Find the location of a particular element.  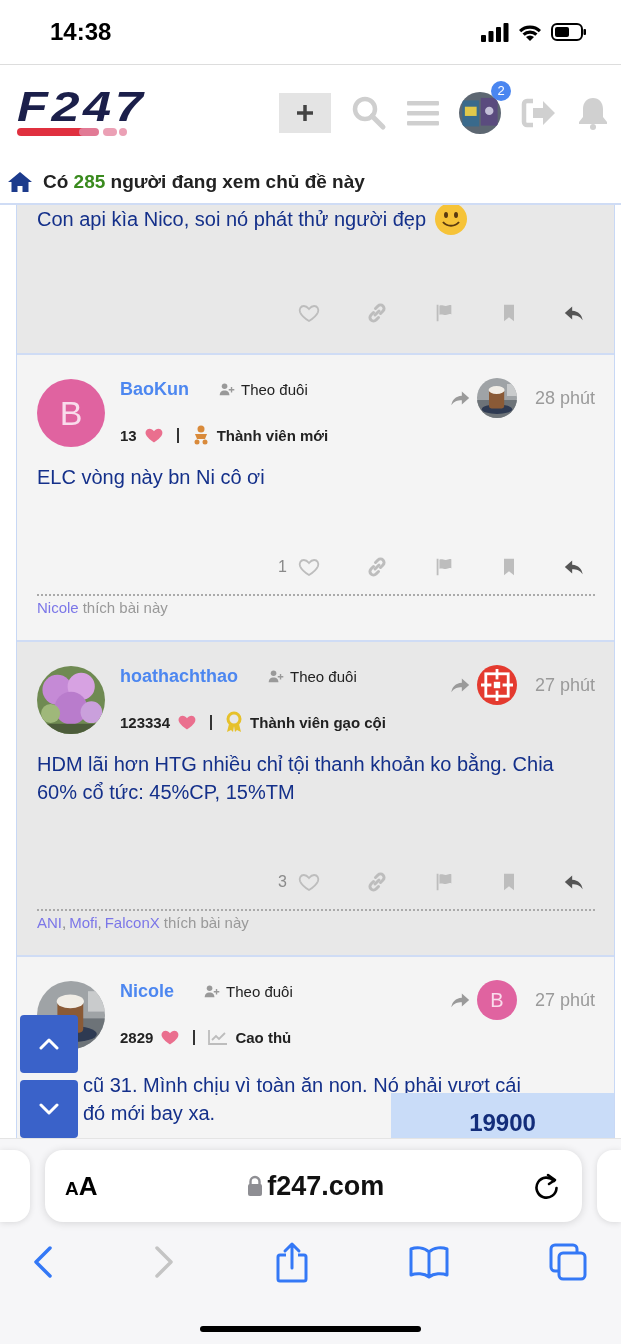

viewers-text: Có 285 người đang xem chủ đề này is located at coordinates (204, 181).